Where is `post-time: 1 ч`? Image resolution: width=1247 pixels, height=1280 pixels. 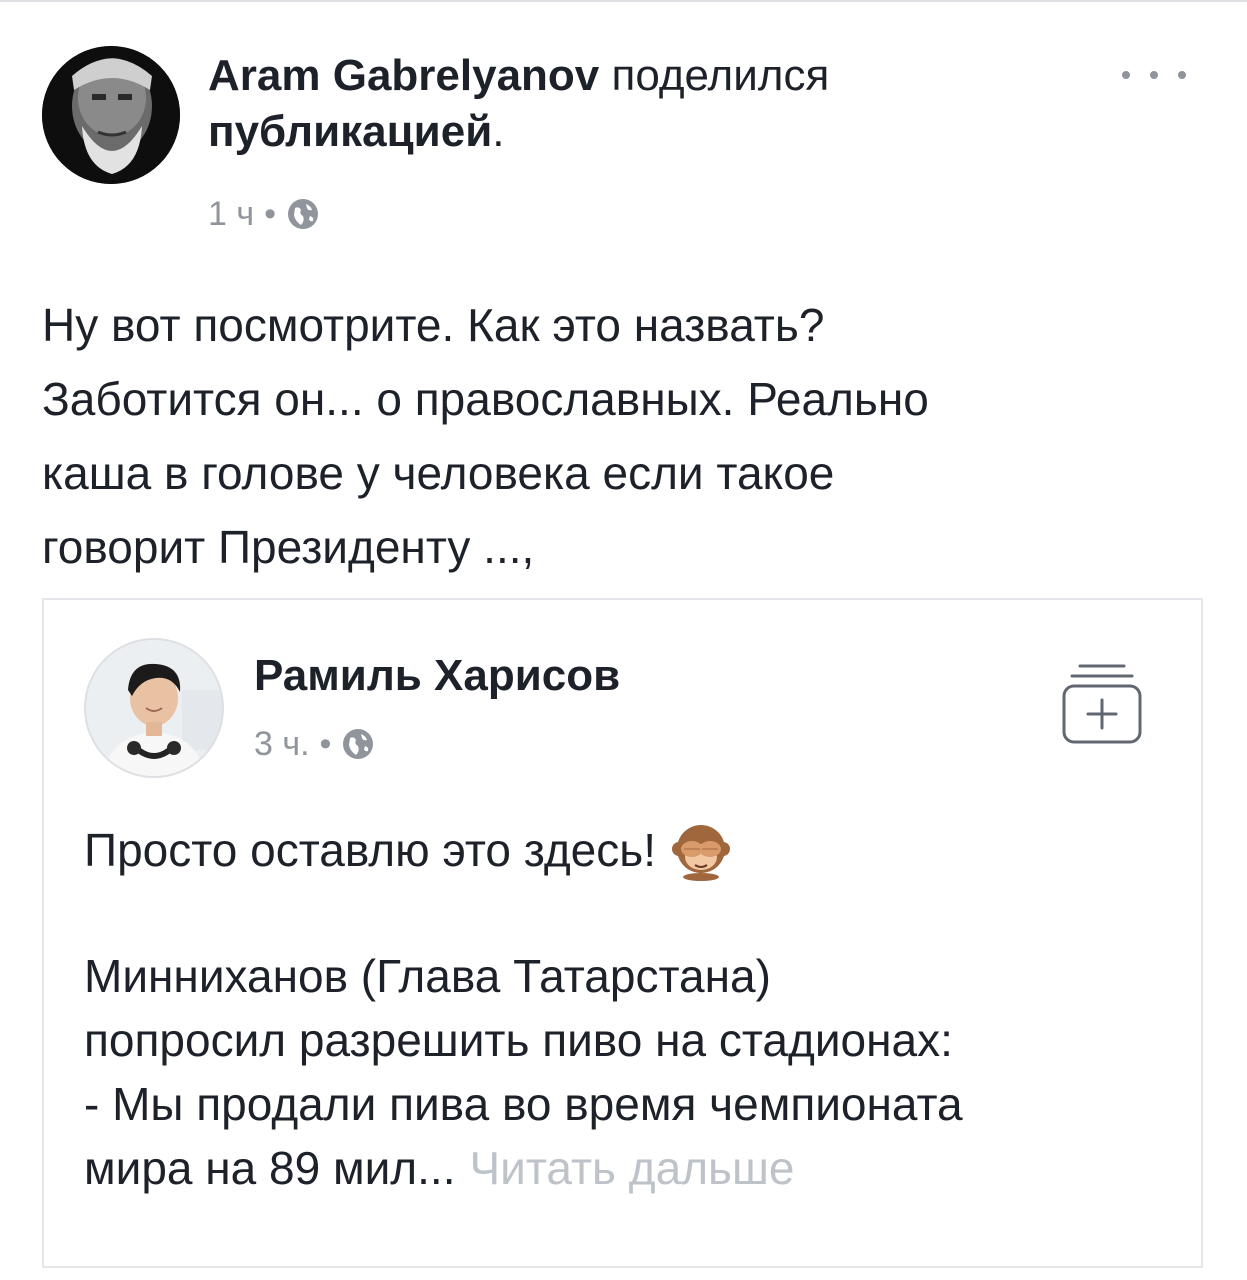 post-time: 1 ч is located at coordinates (231, 214).